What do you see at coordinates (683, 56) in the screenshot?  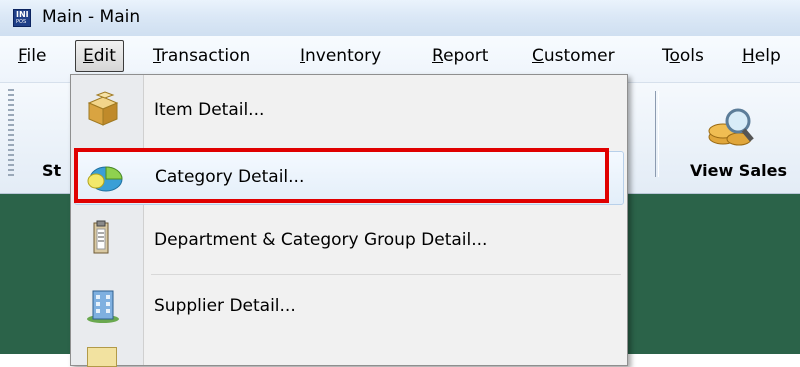 I see `menu-tools: Tools` at bounding box center [683, 56].